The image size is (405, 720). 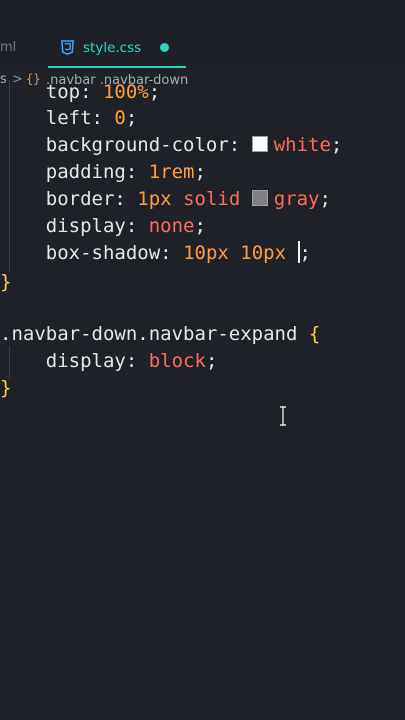 I want to click on color-swatch-white, so click(x=259, y=144).